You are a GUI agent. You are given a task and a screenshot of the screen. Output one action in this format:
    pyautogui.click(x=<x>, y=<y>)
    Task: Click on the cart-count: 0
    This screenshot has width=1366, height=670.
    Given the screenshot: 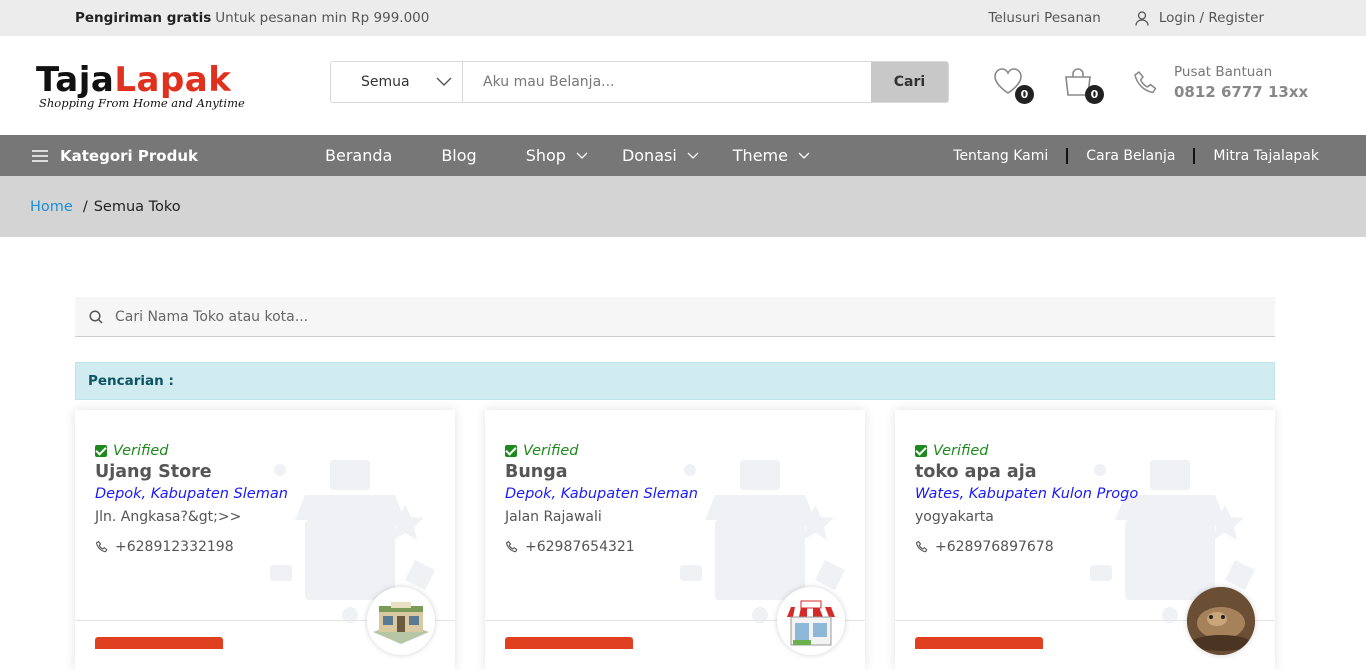 What is the action you would take?
    pyautogui.click(x=1094, y=94)
    